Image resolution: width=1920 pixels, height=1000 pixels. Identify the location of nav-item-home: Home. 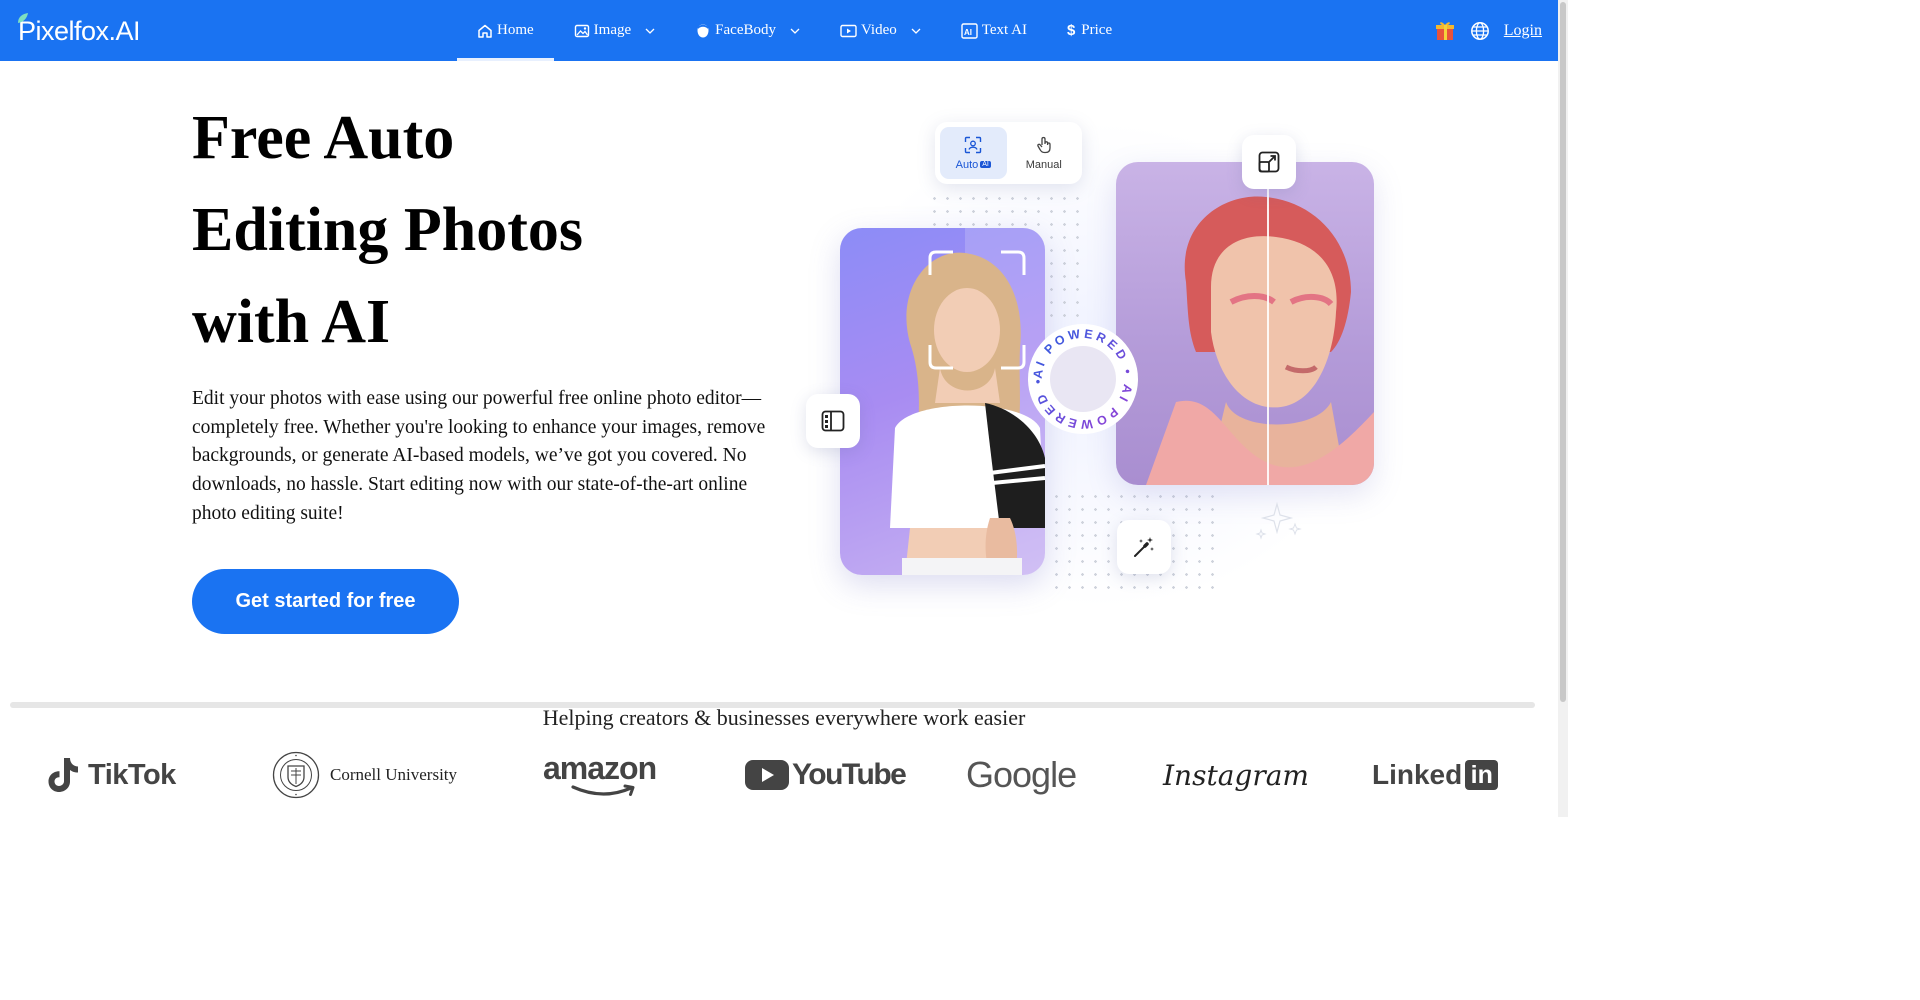
(505, 30).